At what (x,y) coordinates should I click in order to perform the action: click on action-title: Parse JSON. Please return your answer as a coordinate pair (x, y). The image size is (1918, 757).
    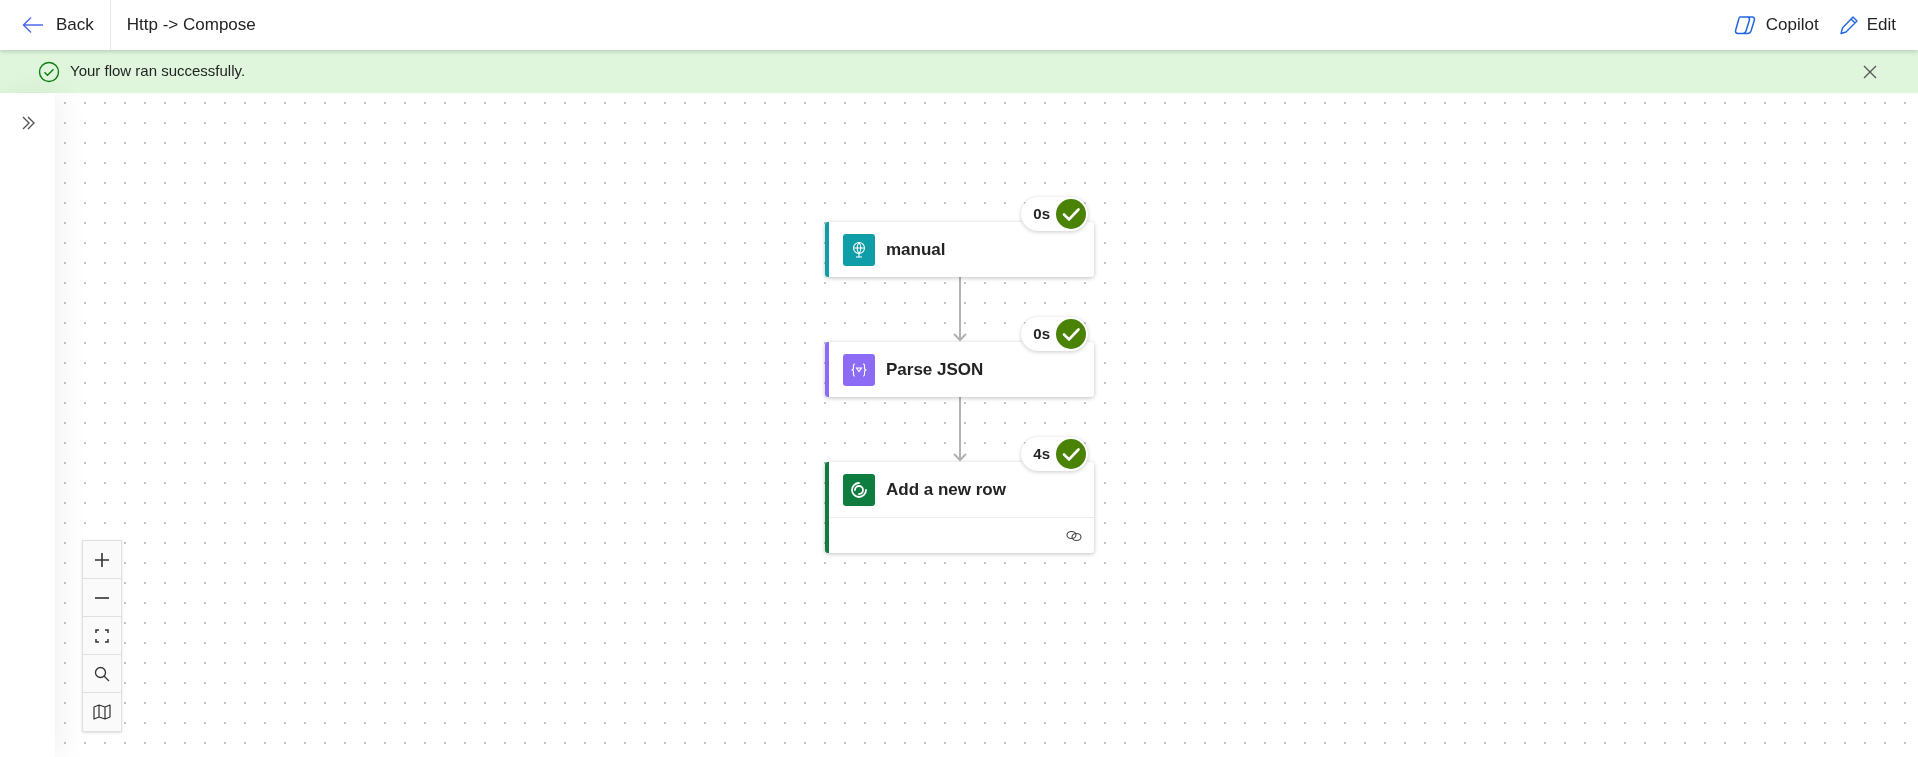
    Looking at the image, I should click on (935, 369).